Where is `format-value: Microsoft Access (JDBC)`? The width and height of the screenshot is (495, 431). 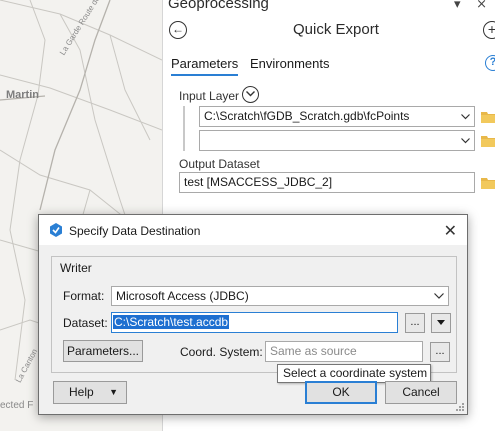
format-value: Microsoft Access (JDBC) is located at coordinates (182, 296).